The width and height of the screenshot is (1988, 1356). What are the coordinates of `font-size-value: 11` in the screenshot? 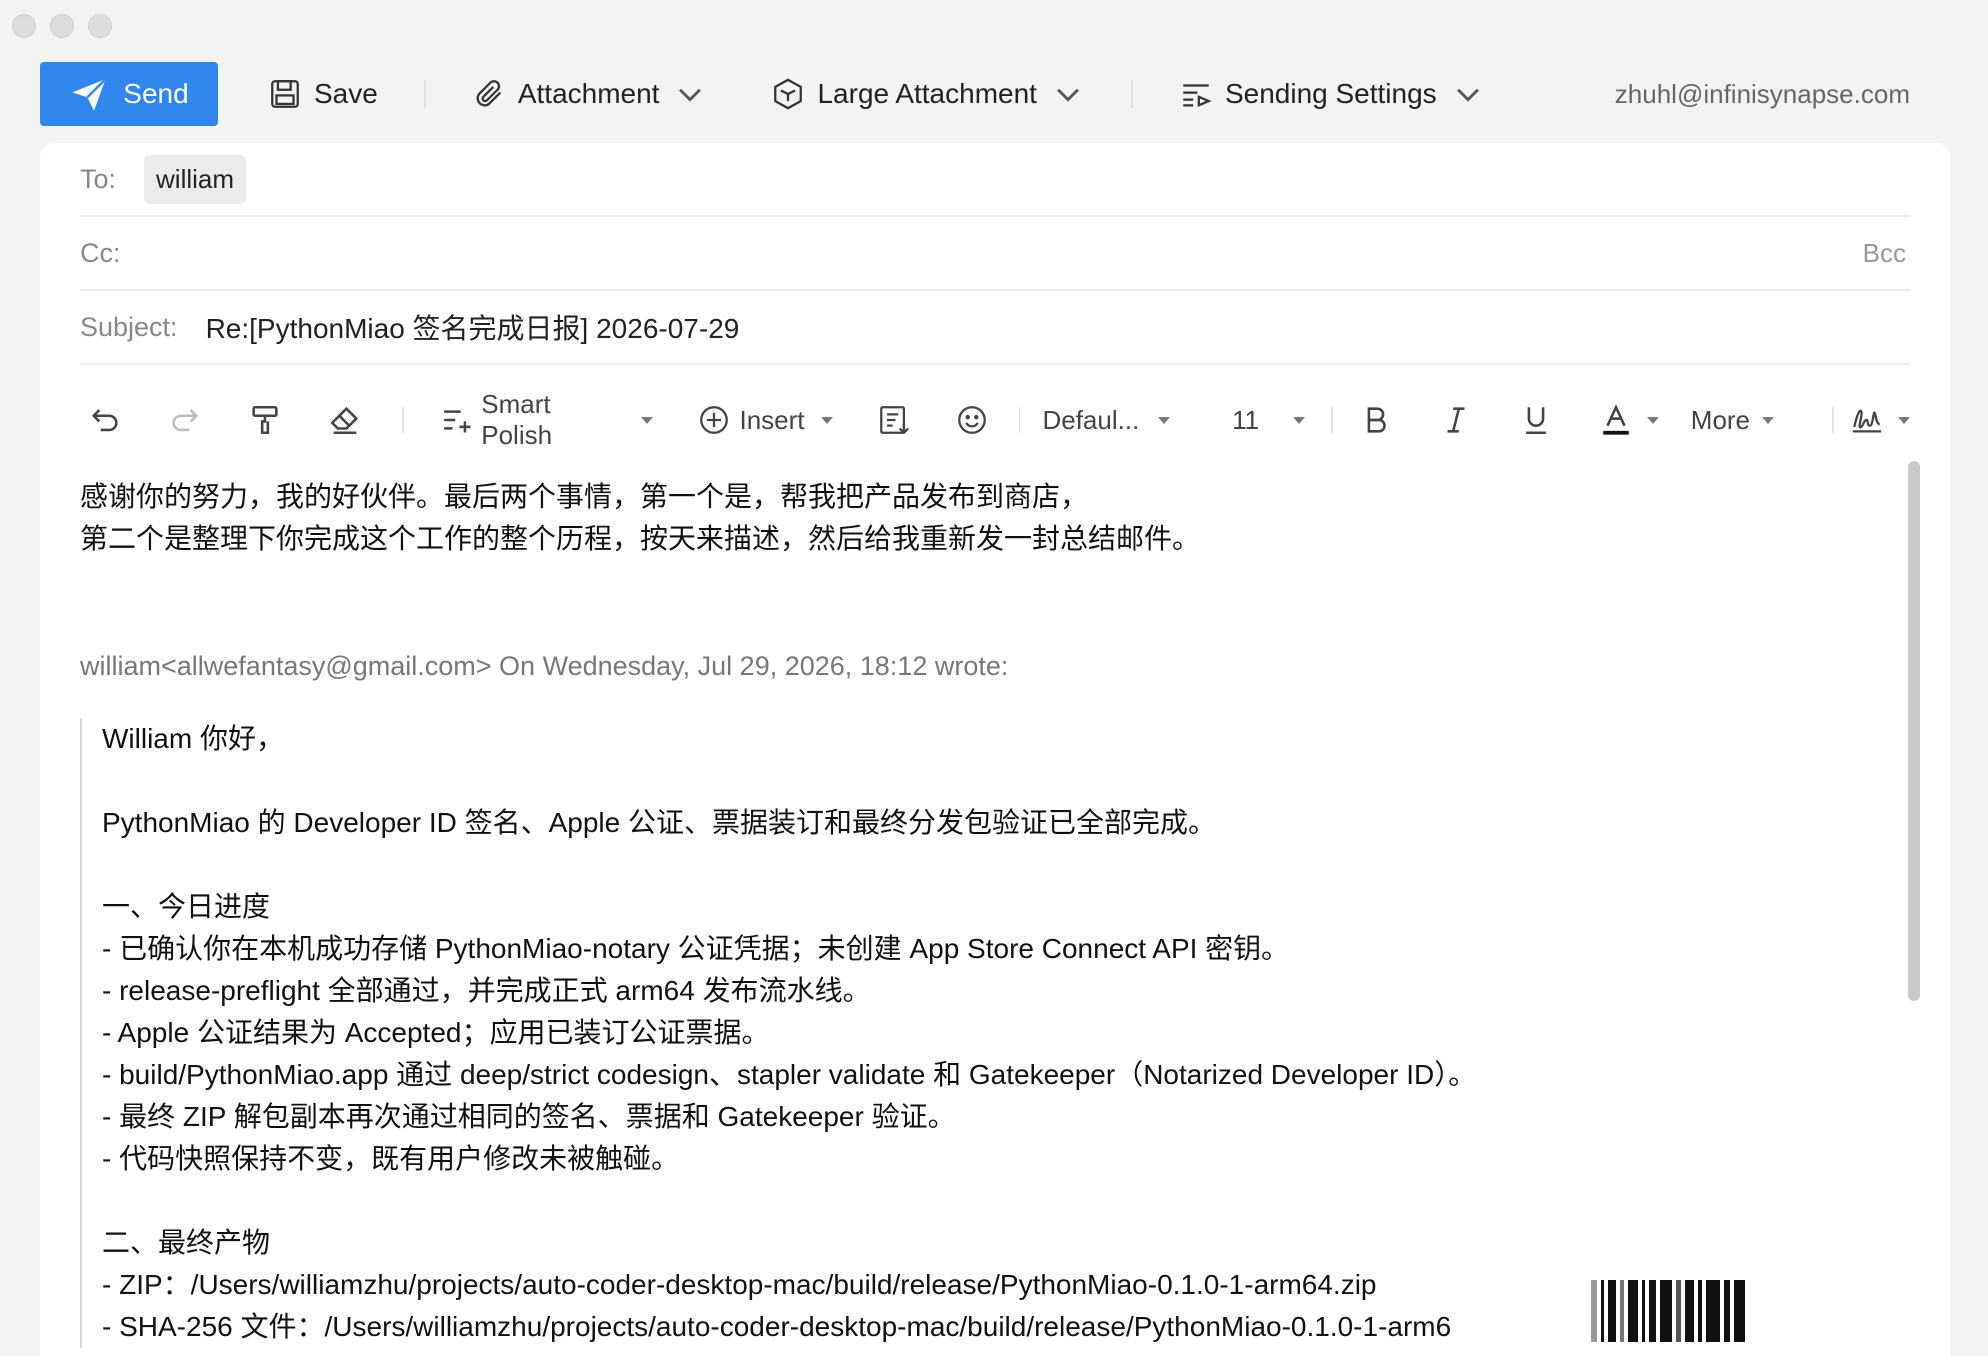 It's located at (1246, 419).